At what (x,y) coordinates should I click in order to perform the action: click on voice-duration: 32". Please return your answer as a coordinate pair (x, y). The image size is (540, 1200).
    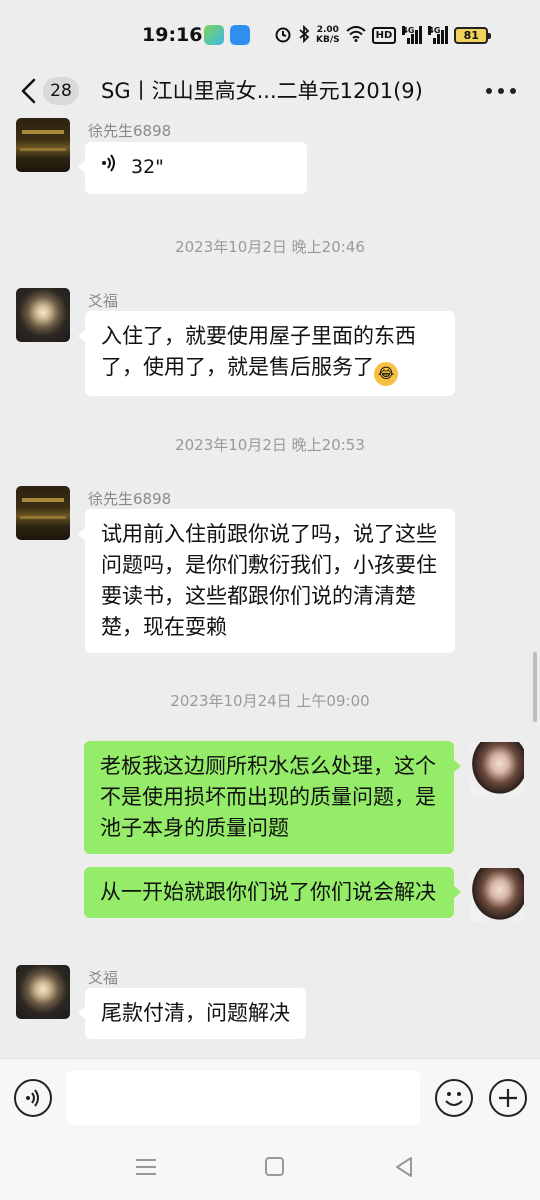
    Looking at the image, I should click on (147, 167).